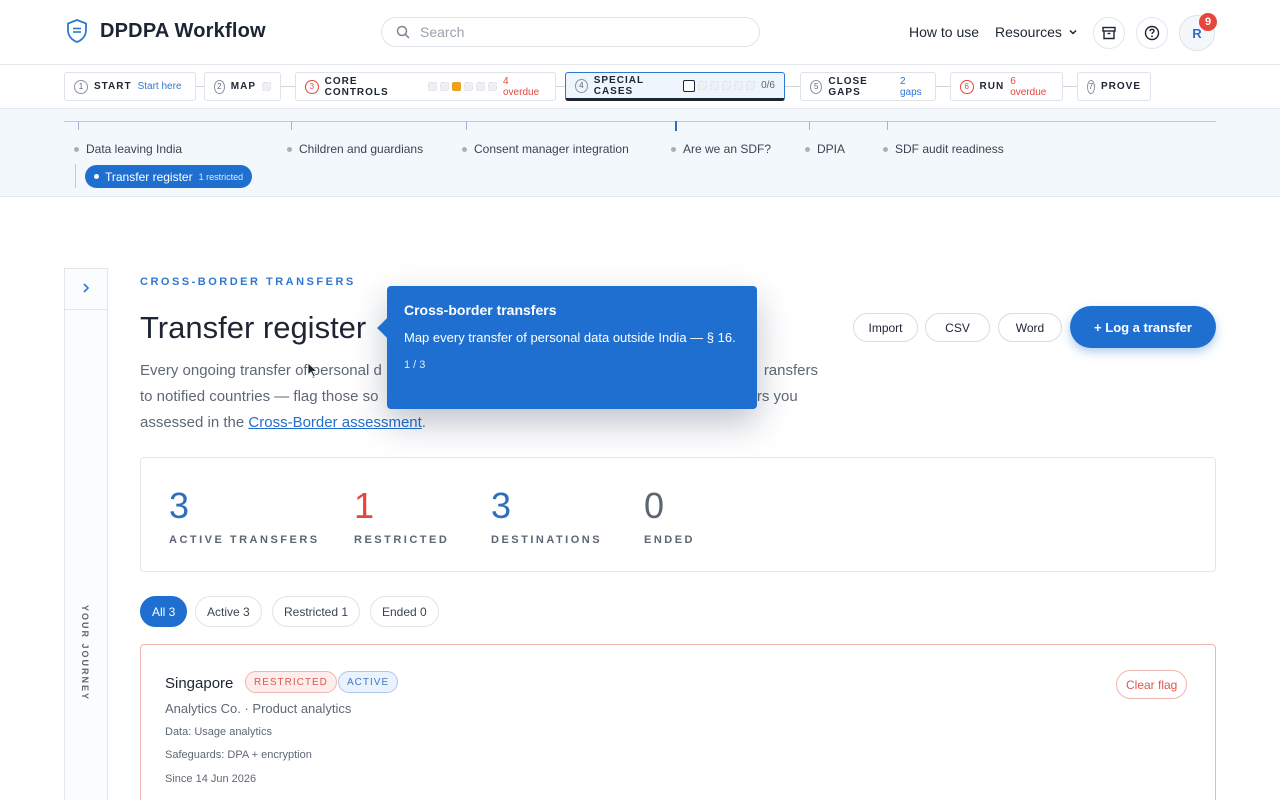 This screenshot has height=800, width=1280. What do you see at coordinates (85, 653) in the screenshot?
I see `journey-label: YOUR JOURNEY` at bounding box center [85, 653].